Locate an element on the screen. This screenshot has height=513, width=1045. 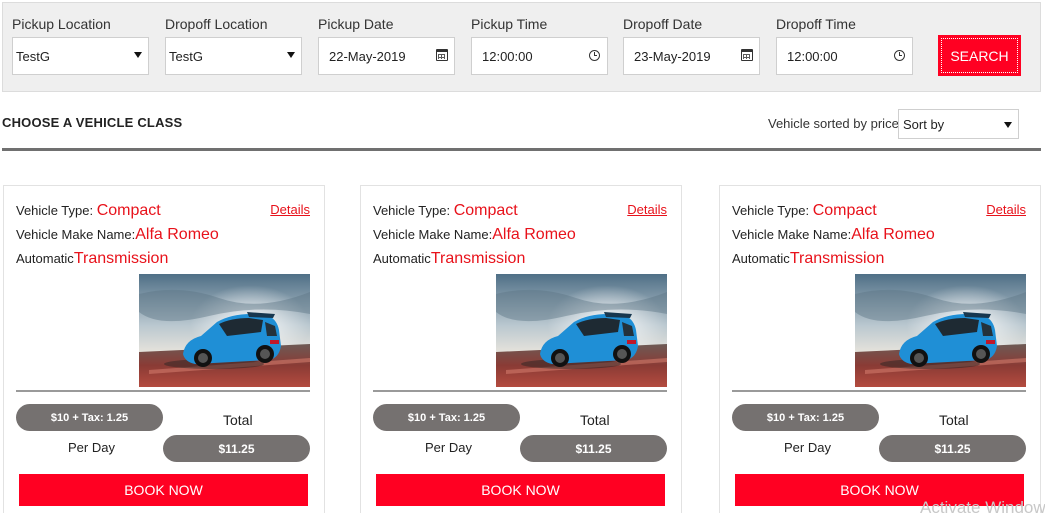
dropoff-time-label: Dropoff Time is located at coordinates (816, 24).